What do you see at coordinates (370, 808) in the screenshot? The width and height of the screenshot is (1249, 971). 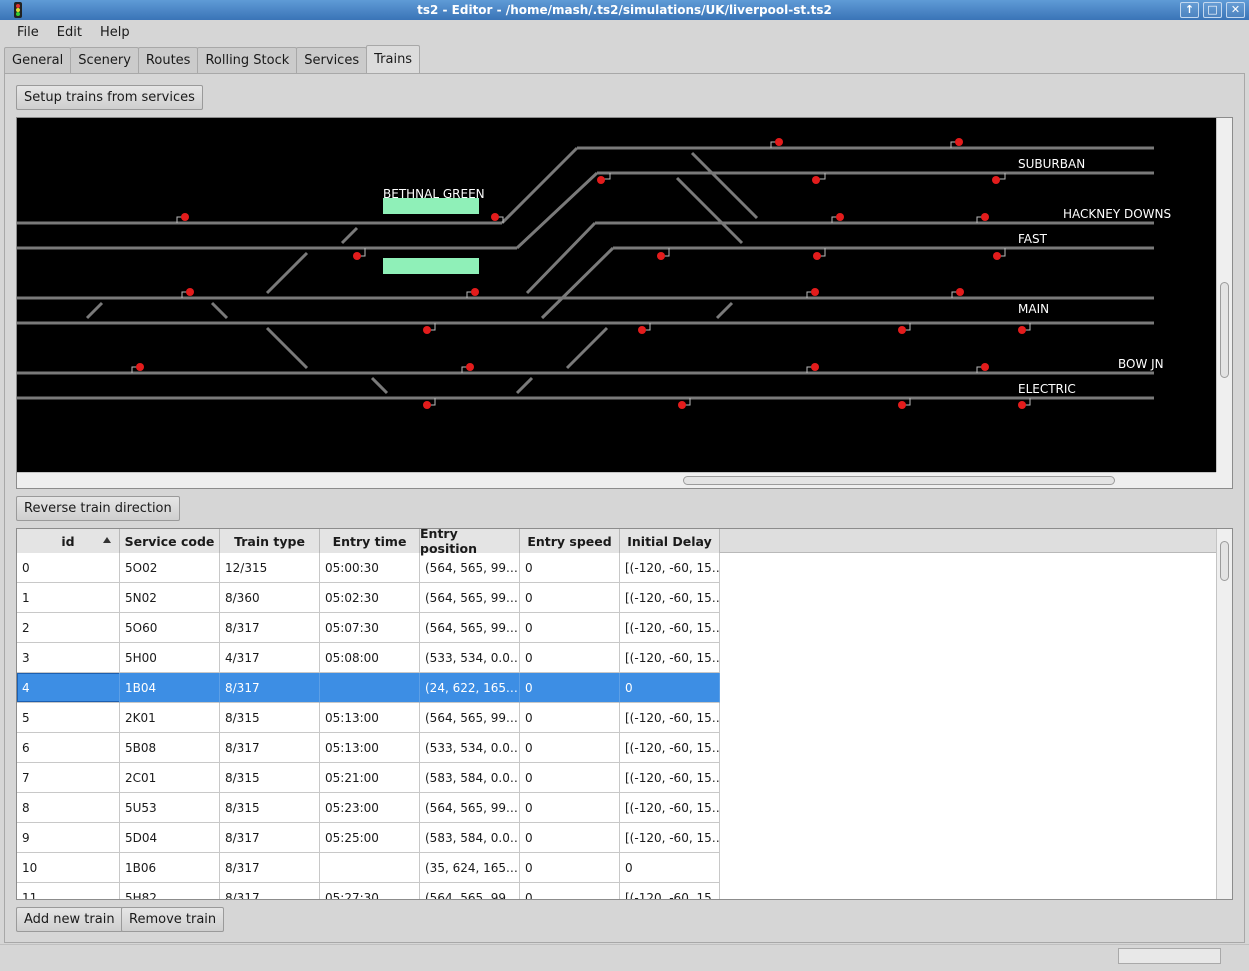 I see `cell-entry-time: 05:23:00` at bounding box center [370, 808].